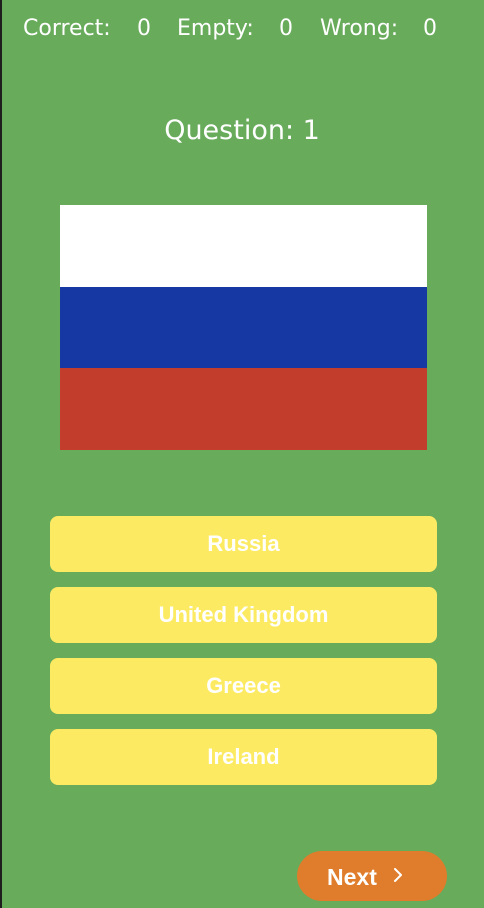  Describe the element at coordinates (144, 28) in the screenshot. I see `correct-count: 0` at that location.